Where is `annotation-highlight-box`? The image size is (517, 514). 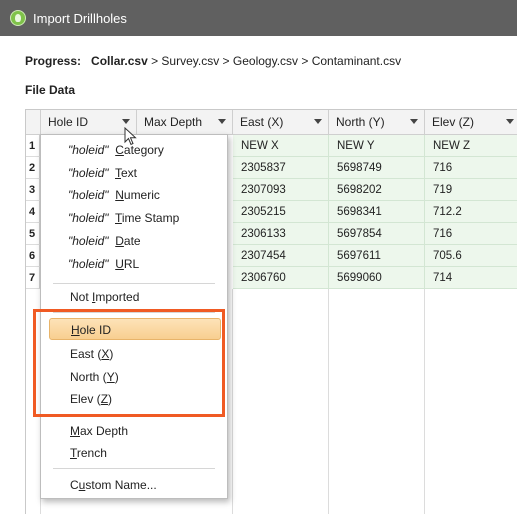
annotation-highlight-box is located at coordinates (129, 363).